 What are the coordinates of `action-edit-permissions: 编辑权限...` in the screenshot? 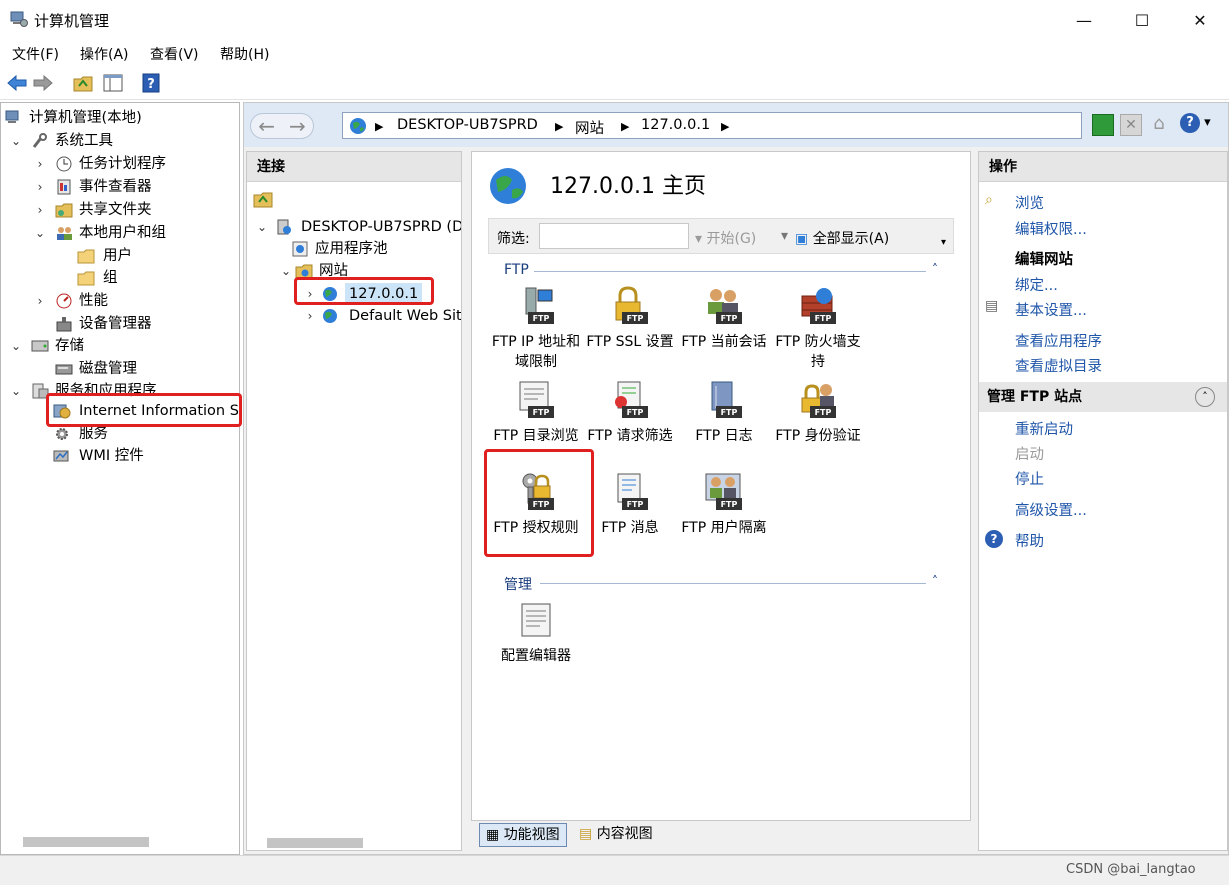 It's located at (1051, 228).